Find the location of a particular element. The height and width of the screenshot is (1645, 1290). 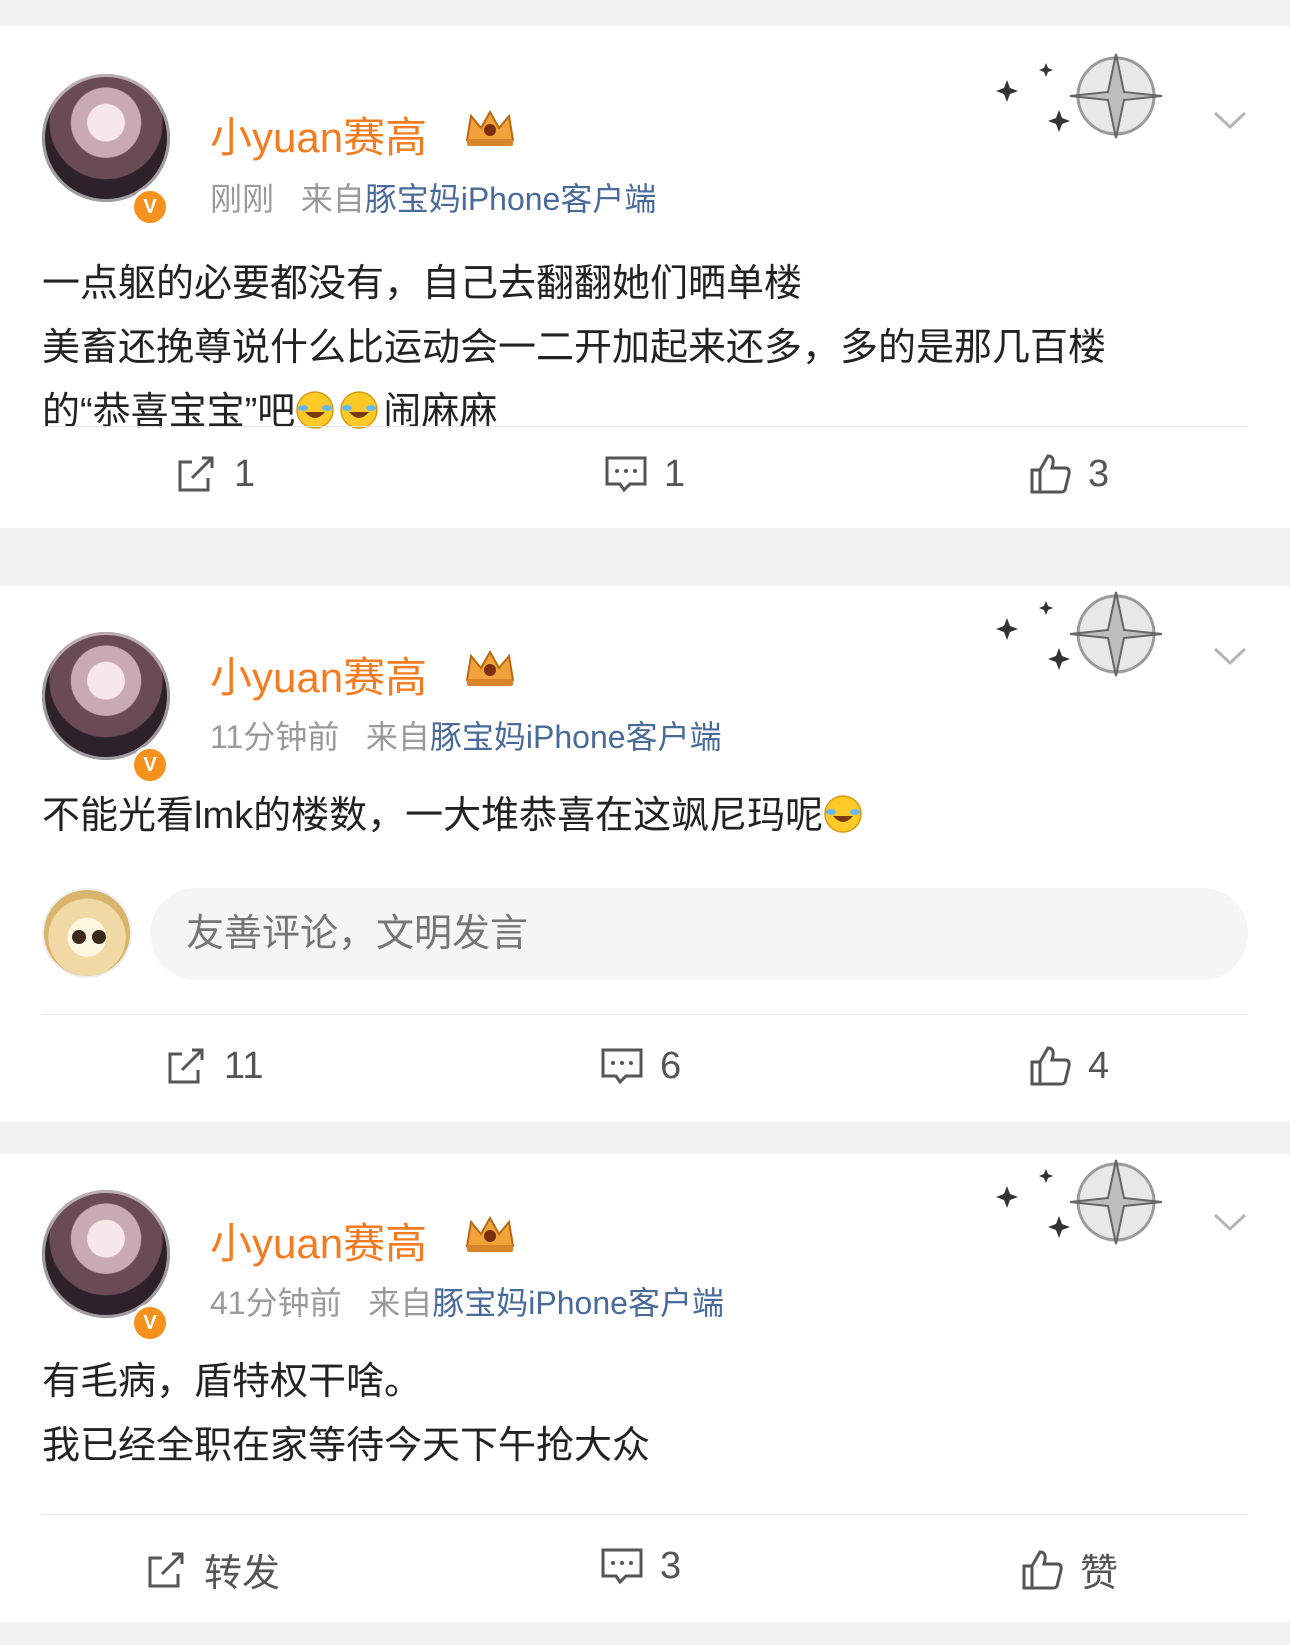

like-button: 4 is located at coordinates (1067, 1066).